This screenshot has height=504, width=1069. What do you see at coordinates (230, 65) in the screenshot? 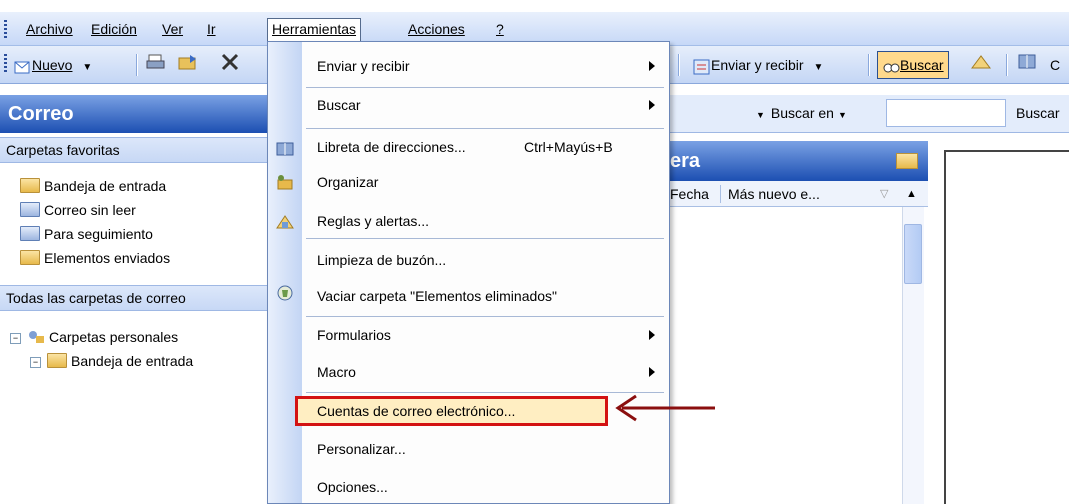
I see `delete-icon` at bounding box center [230, 65].